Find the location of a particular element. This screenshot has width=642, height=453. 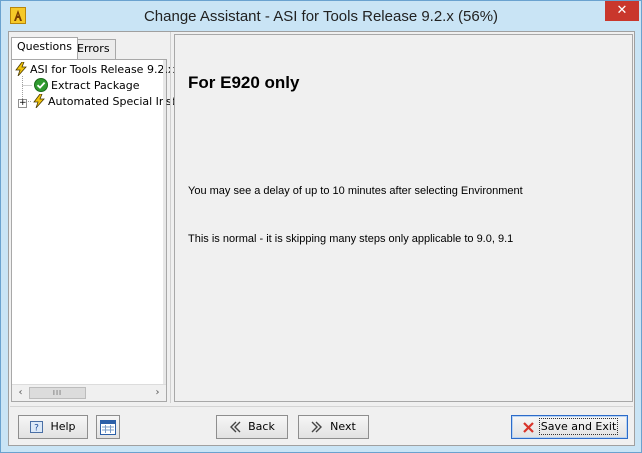

tree-horizontal-scrollbar: ‹ III › is located at coordinates (89, 392).